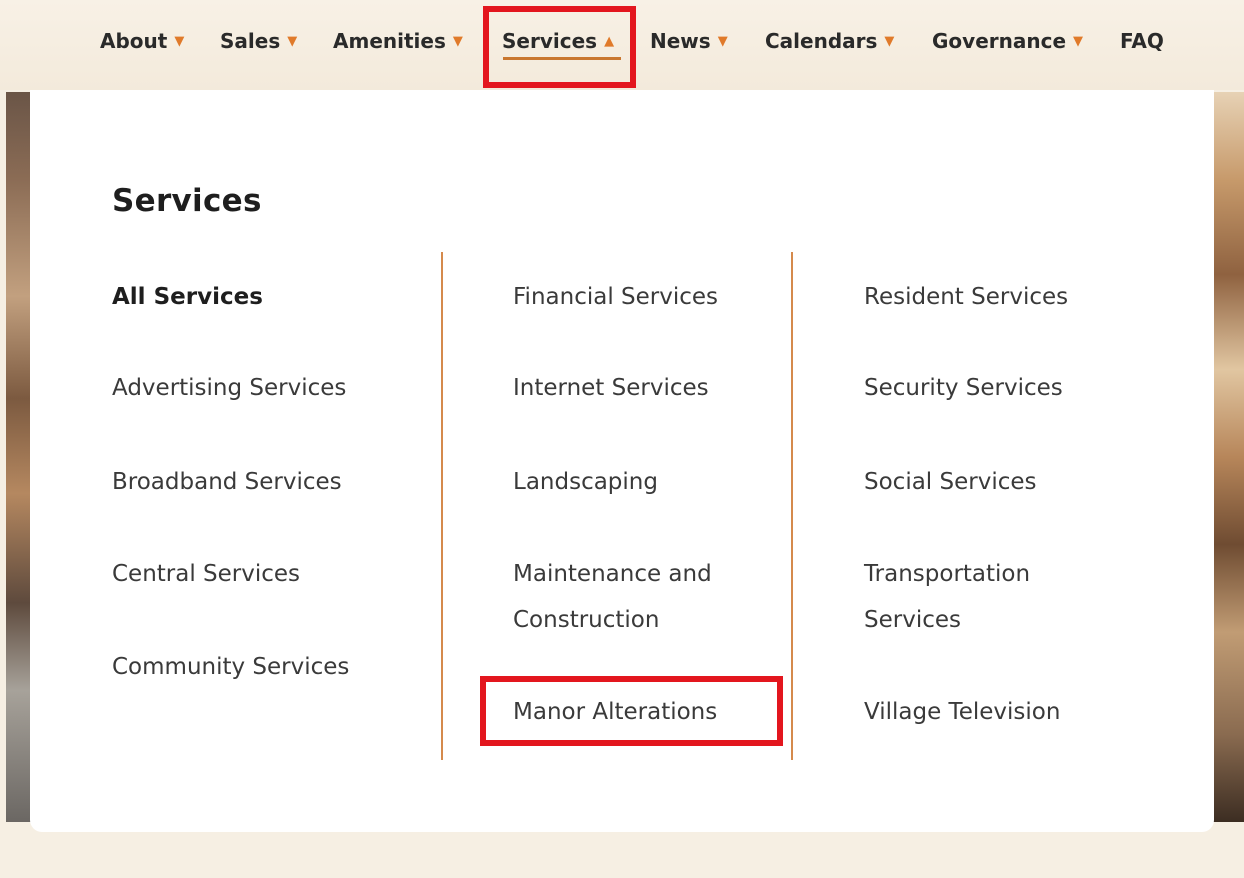  I want to click on link-social-services: Social Services, so click(950, 482).